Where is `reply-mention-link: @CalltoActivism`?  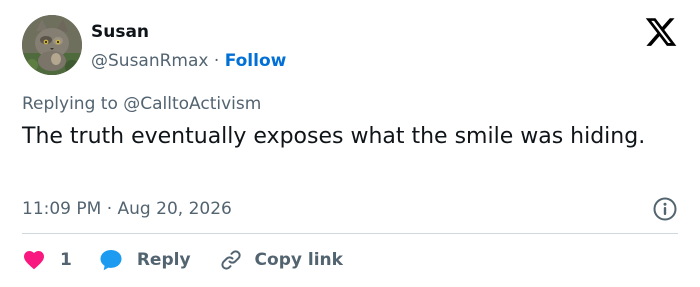
reply-mention-link: @CalltoActivism is located at coordinates (192, 104).